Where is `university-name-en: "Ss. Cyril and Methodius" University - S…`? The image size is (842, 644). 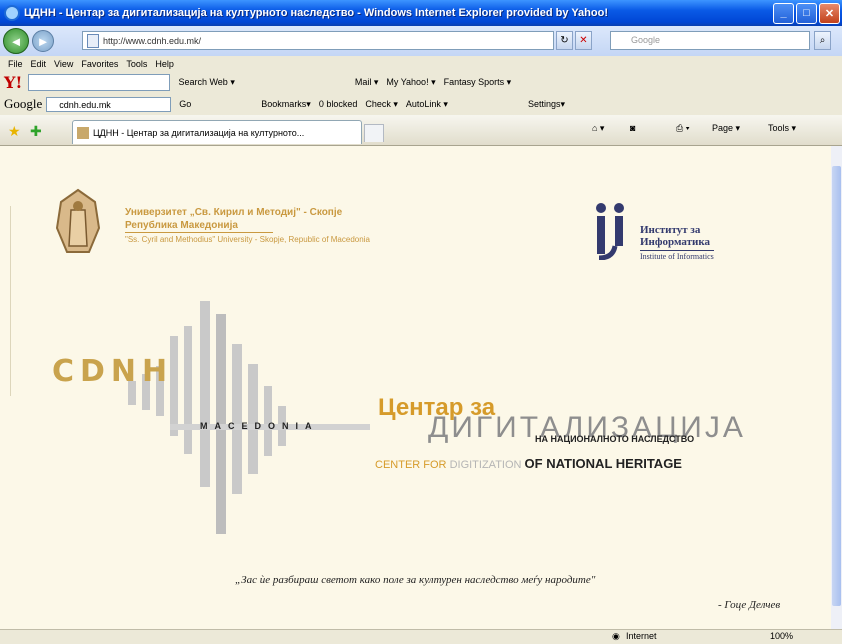
university-name-en: "Ss. Cyril and Methodius" University - S… is located at coordinates (247, 239).